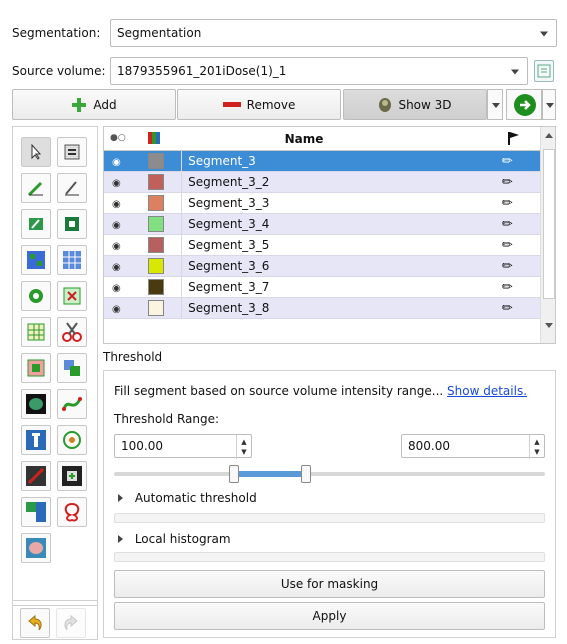  Describe the element at coordinates (339, 203) in the screenshot. I see `segment-name: Segment_3_3` at that location.